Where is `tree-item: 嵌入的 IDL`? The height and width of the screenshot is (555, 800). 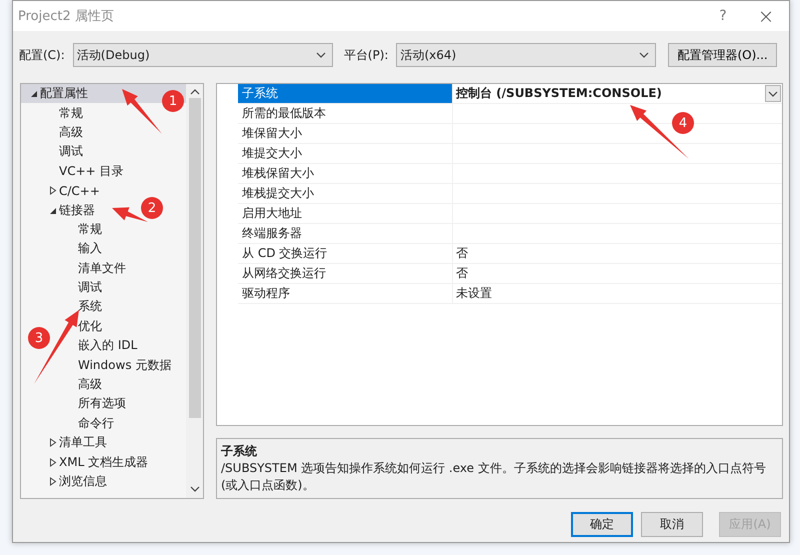 tree-item: 嵌入的 IDL is located at coordinates (108, 345).